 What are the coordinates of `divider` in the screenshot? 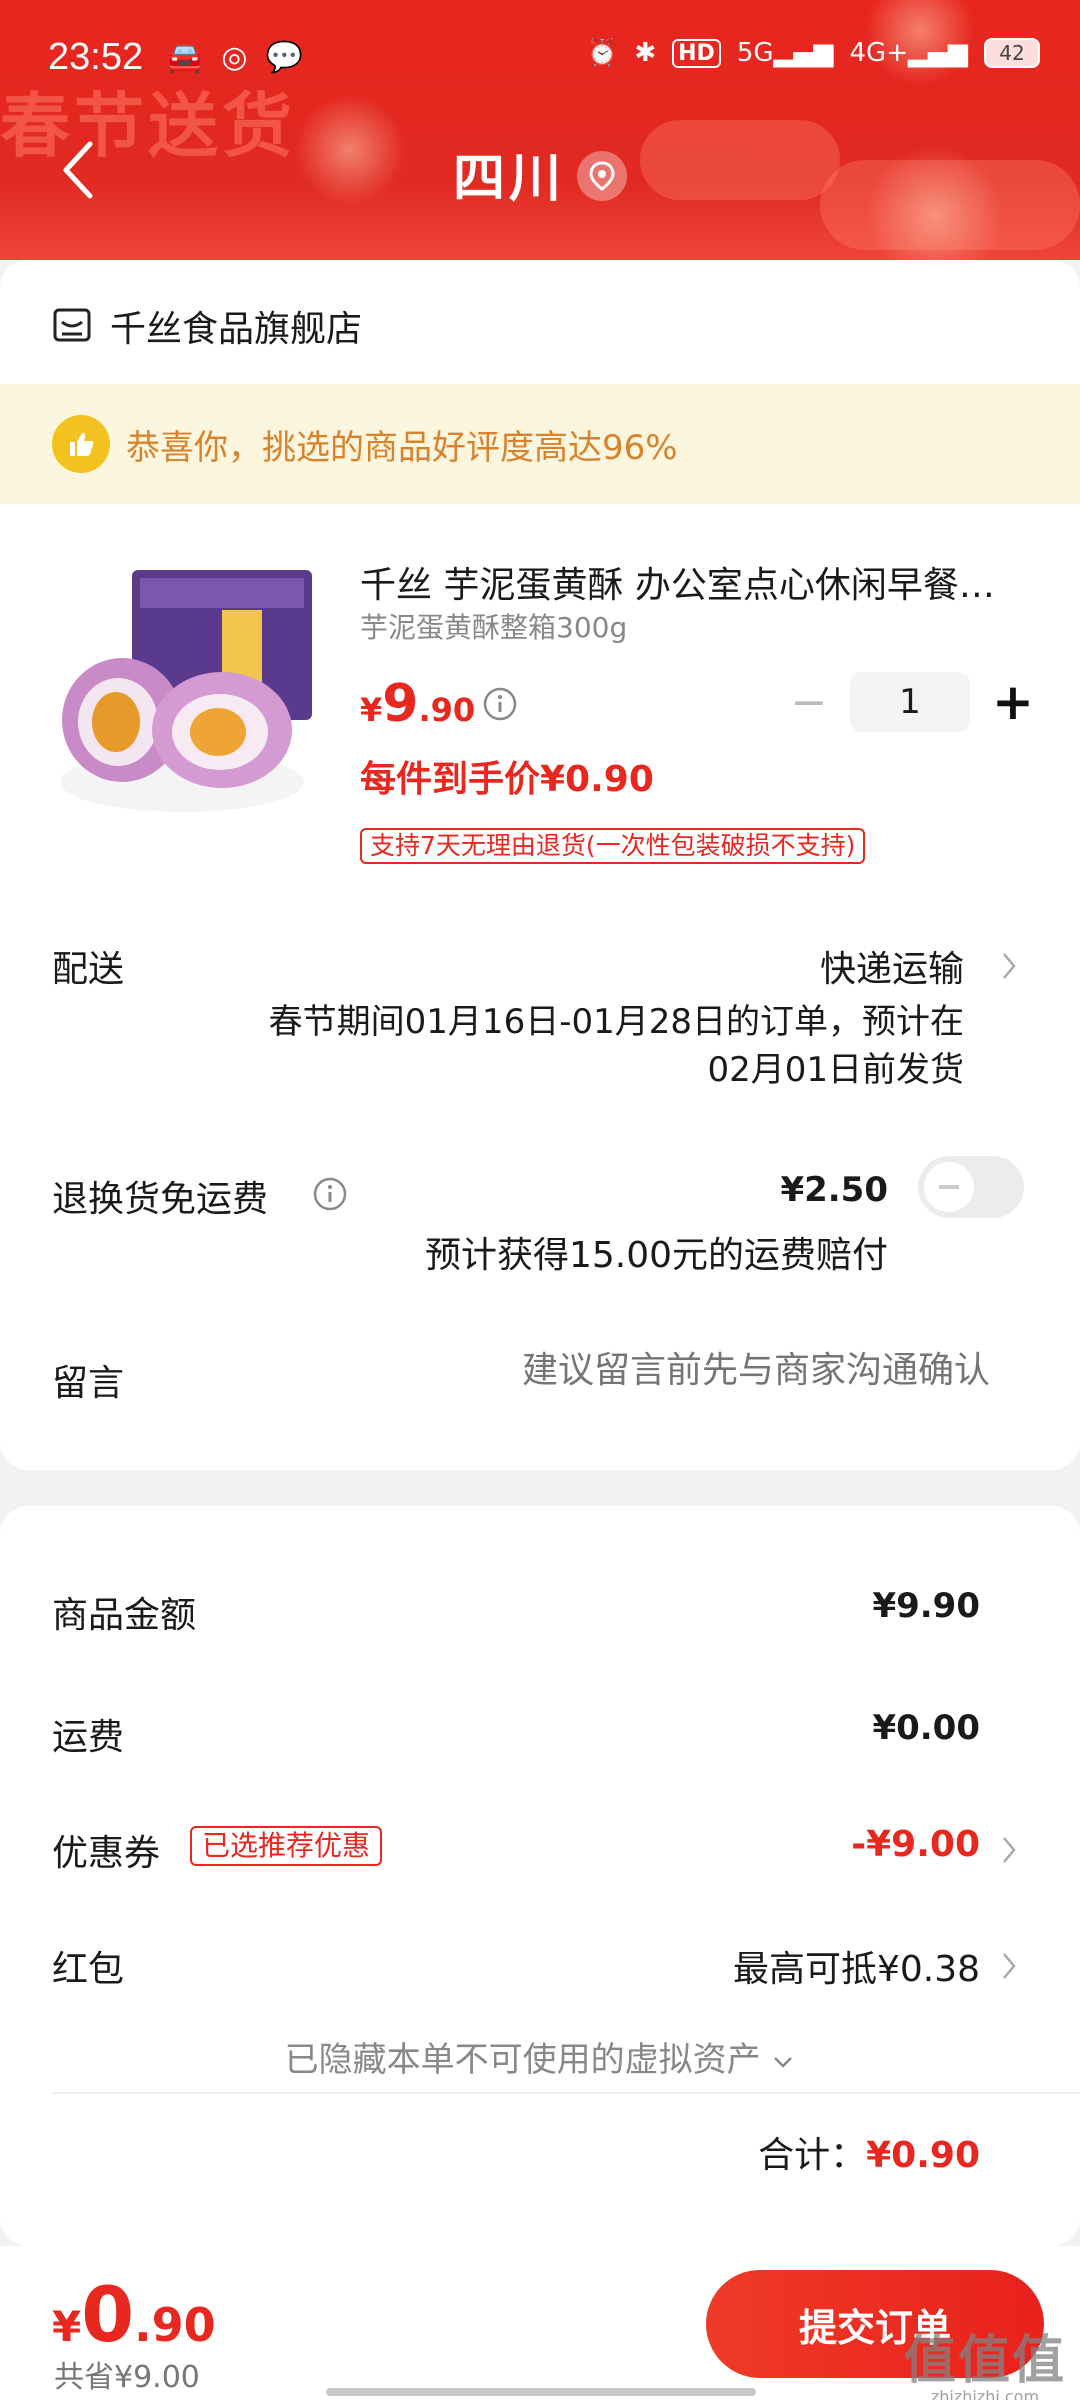 It's located at (566, 2093).